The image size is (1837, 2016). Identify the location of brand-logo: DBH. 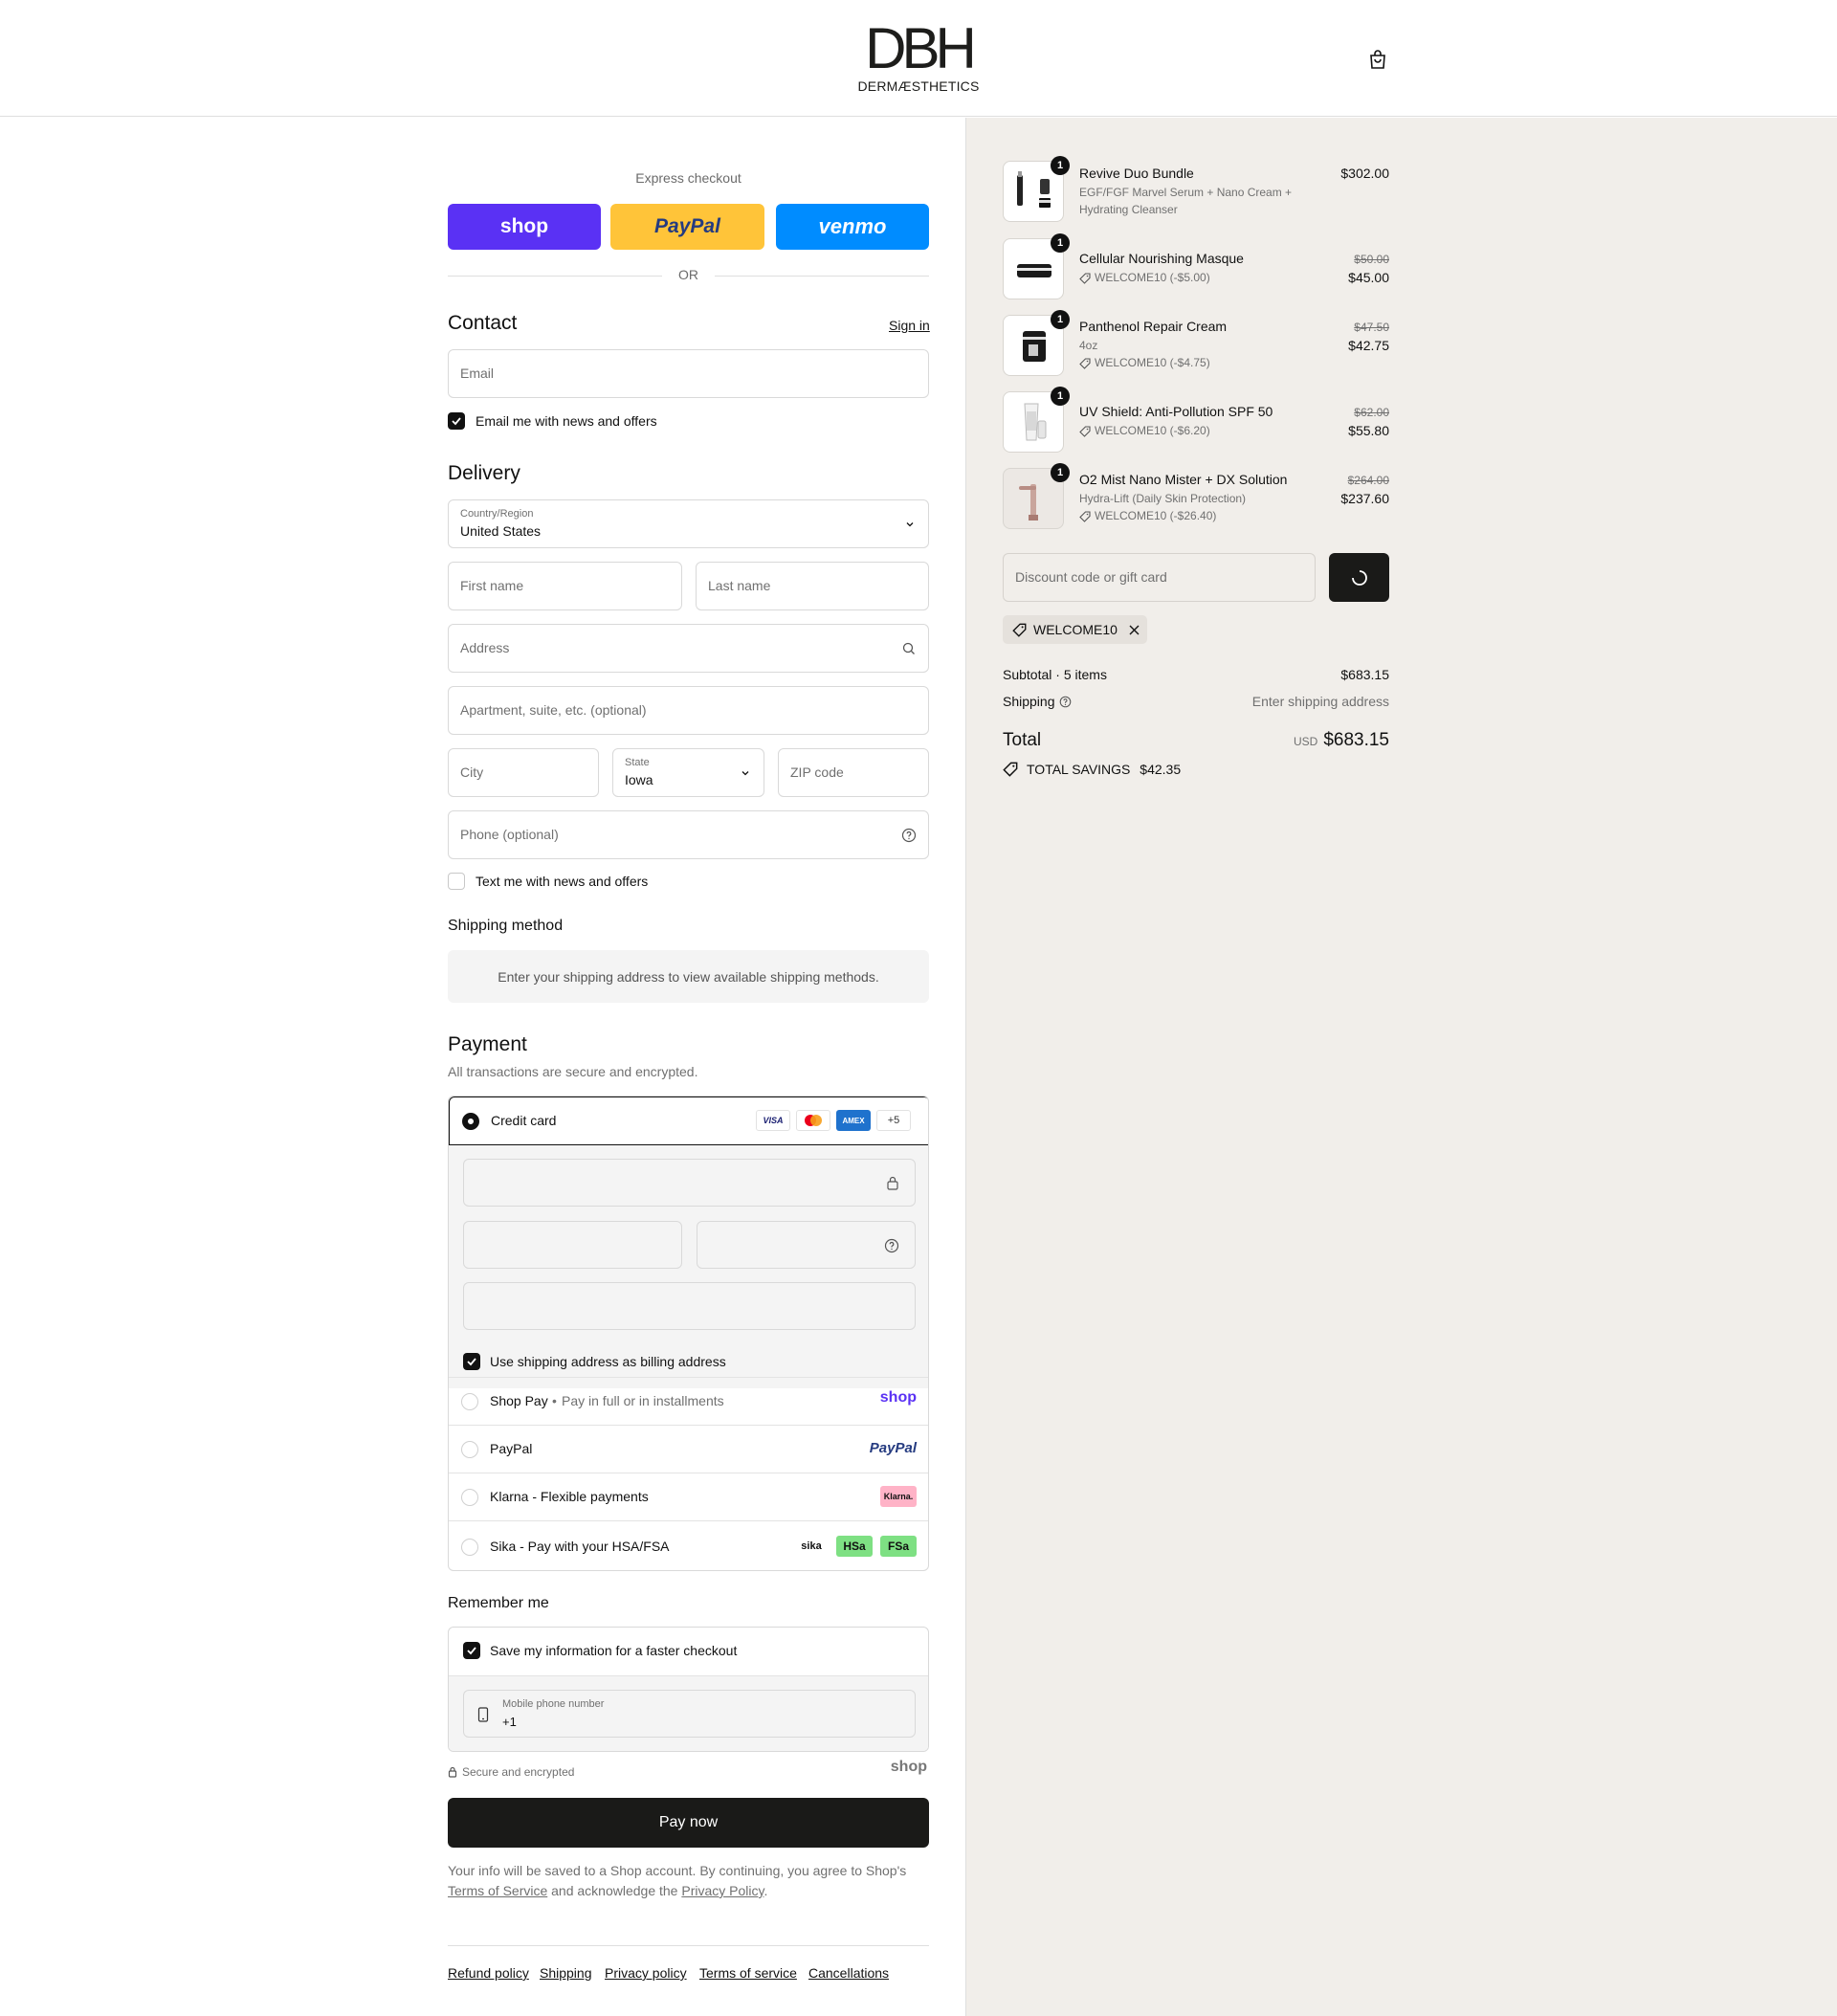
(918, 48).